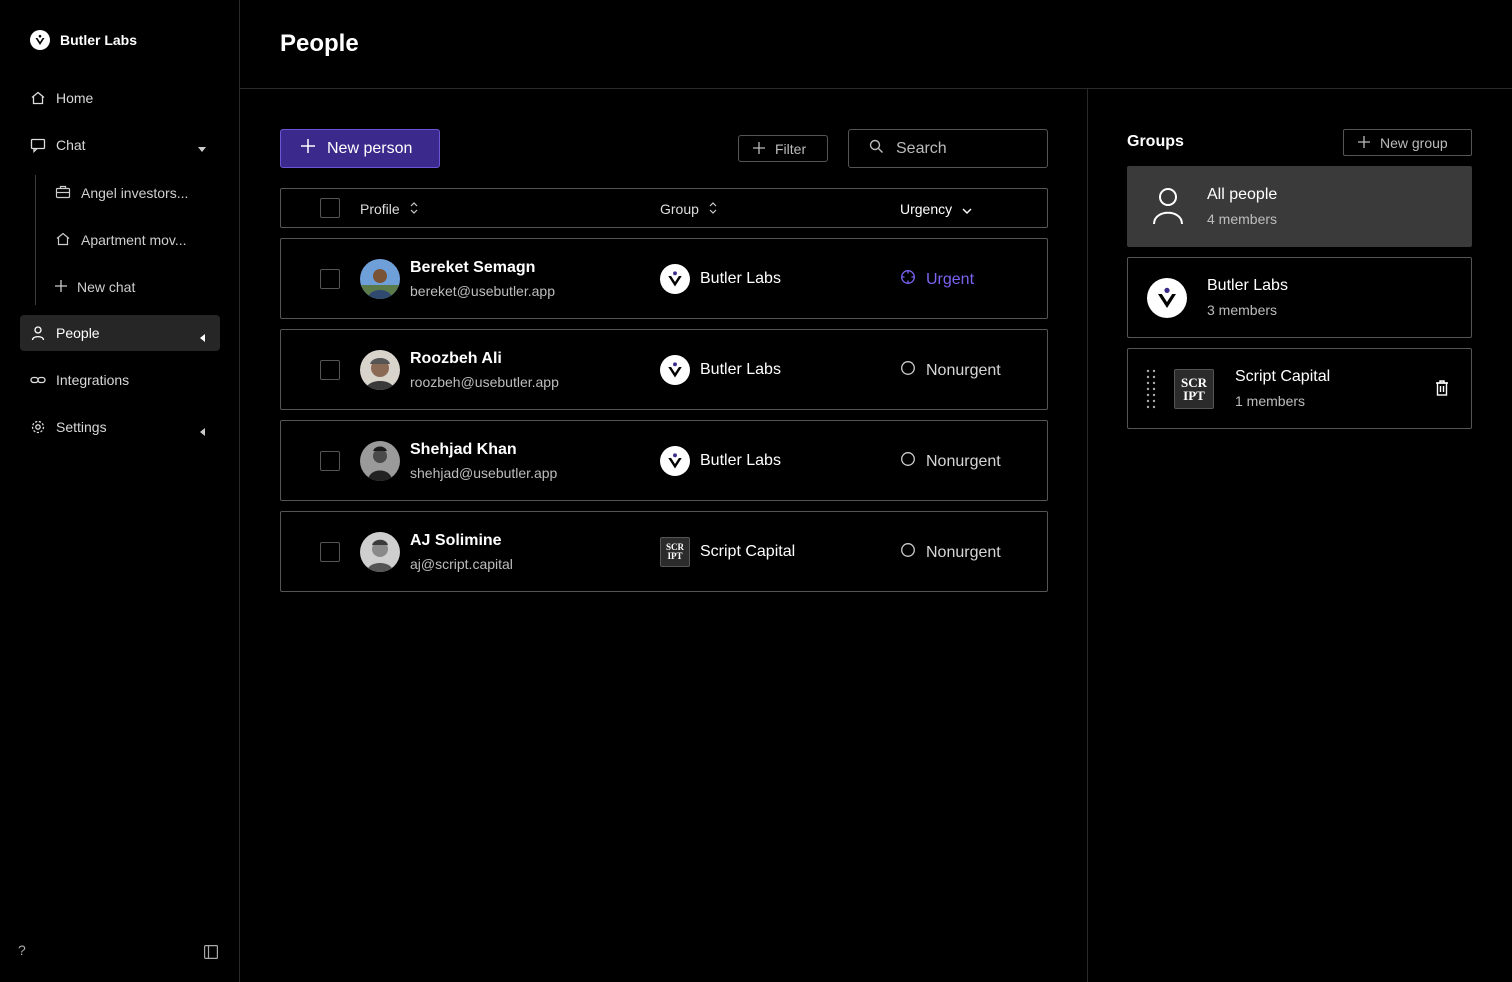 The width and height of the screenshot is (1512, 982). I want to click on person-name: Shehjad Khan, so click(463, 449).